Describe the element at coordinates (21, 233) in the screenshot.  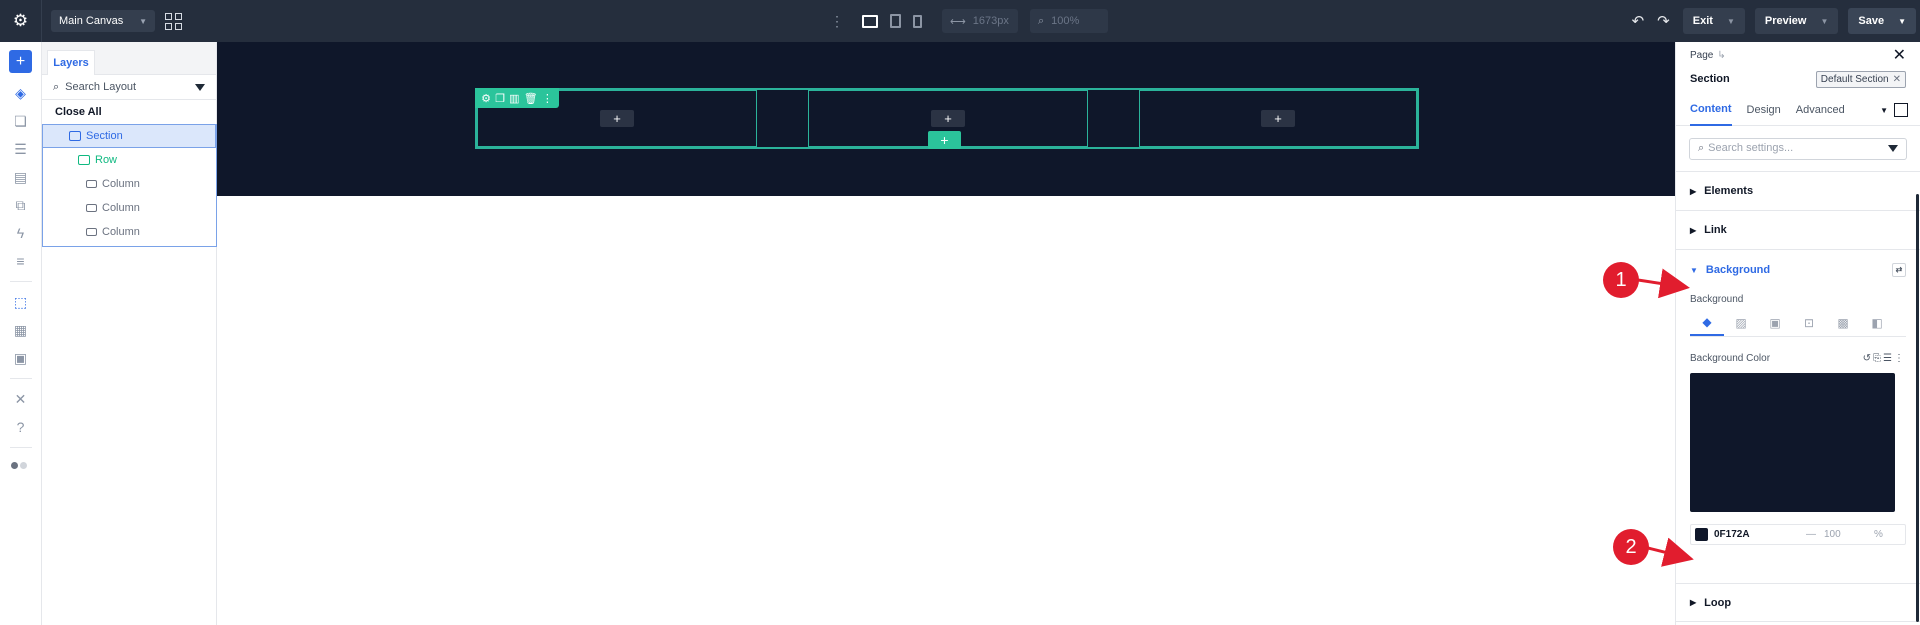
I see `lightning-icon: ϟ` at that location.